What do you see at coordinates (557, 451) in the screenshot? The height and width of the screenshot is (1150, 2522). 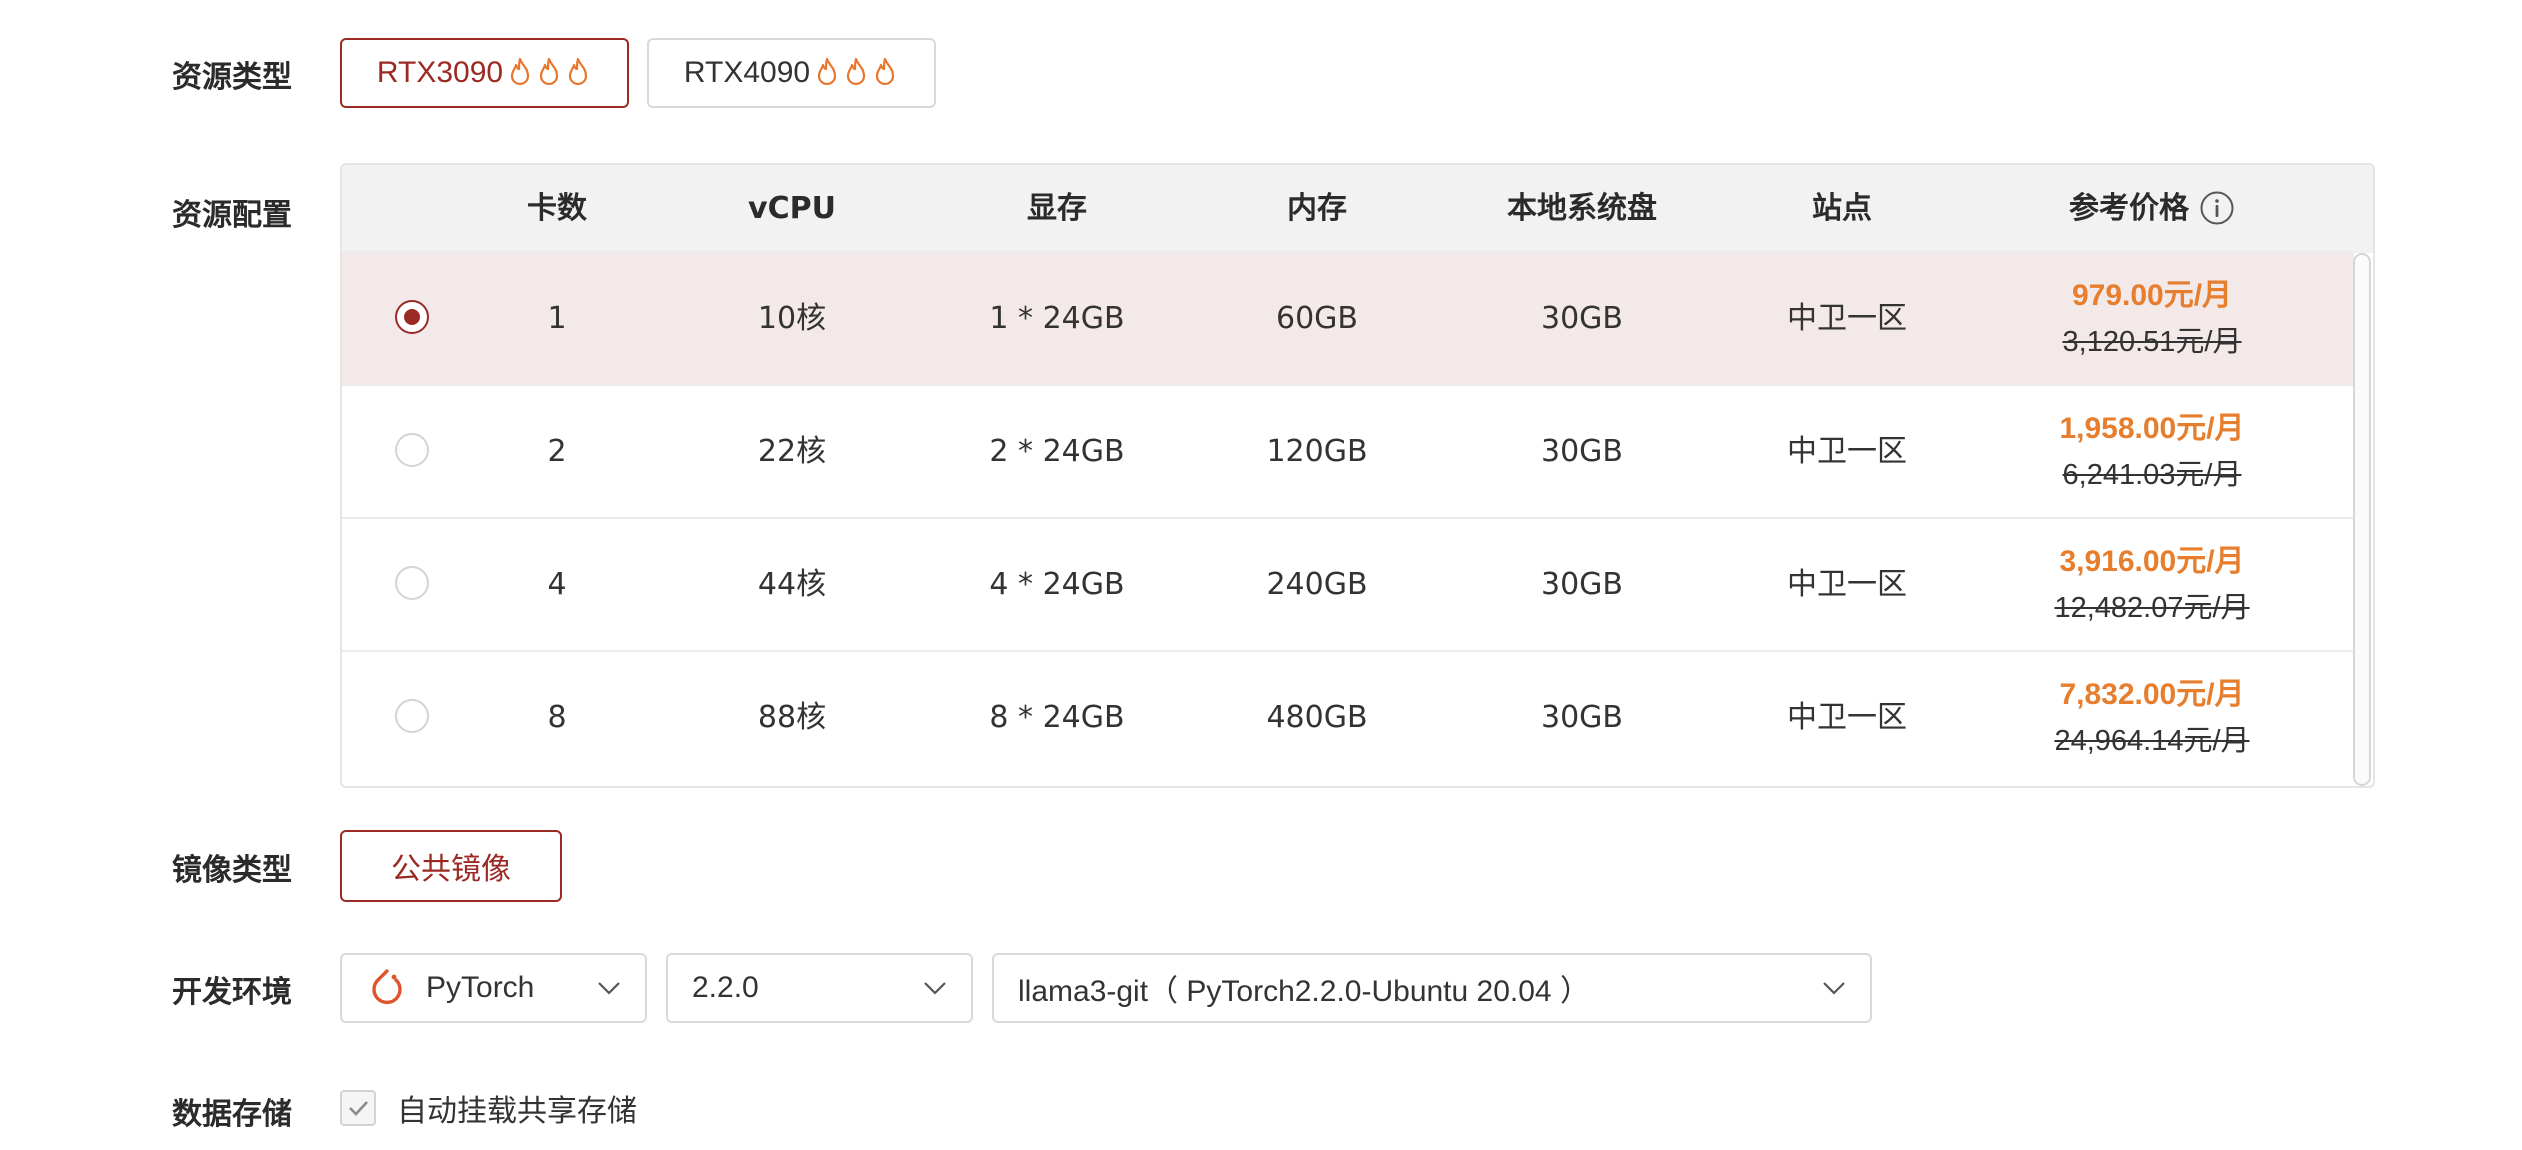 I see `cell-cards: 2` at bounding box center [557, 451].